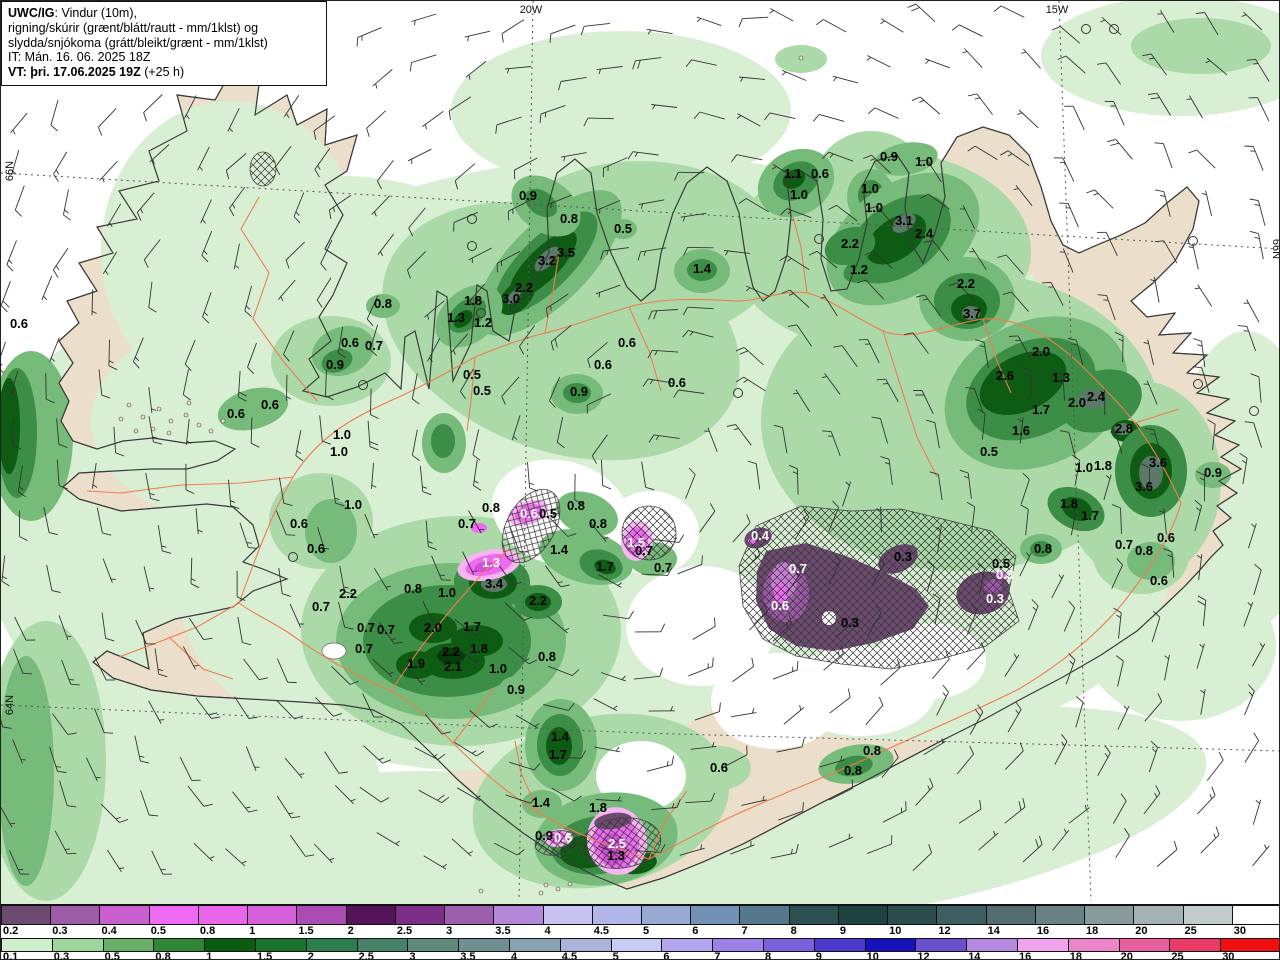  Describe the element at coordinates (1239, 931) in the screenshot. I see `legend-label-sleet: 30` at that location.